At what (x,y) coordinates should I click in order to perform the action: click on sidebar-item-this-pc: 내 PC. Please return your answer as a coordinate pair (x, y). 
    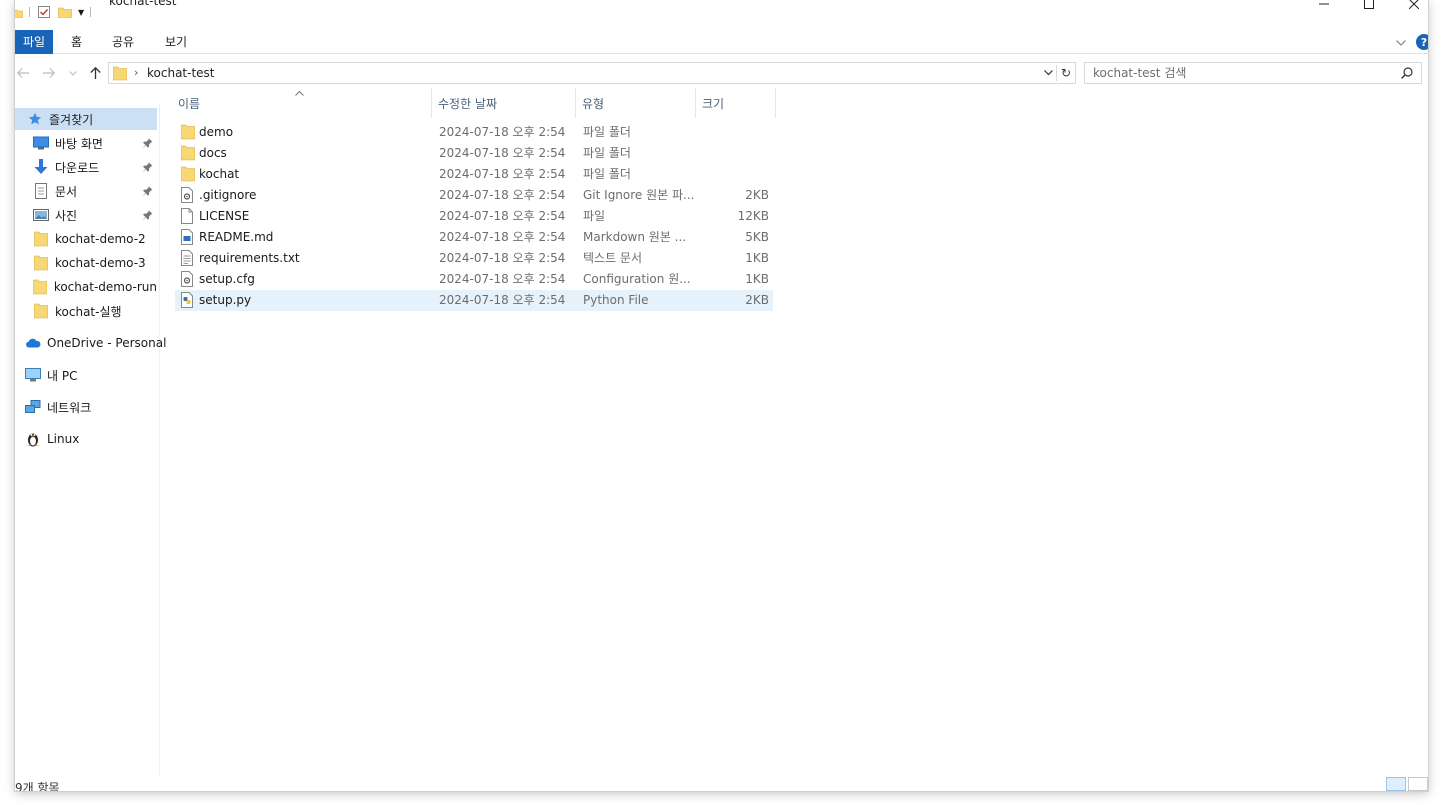
    Looking at the image, I should click on (86, 375).